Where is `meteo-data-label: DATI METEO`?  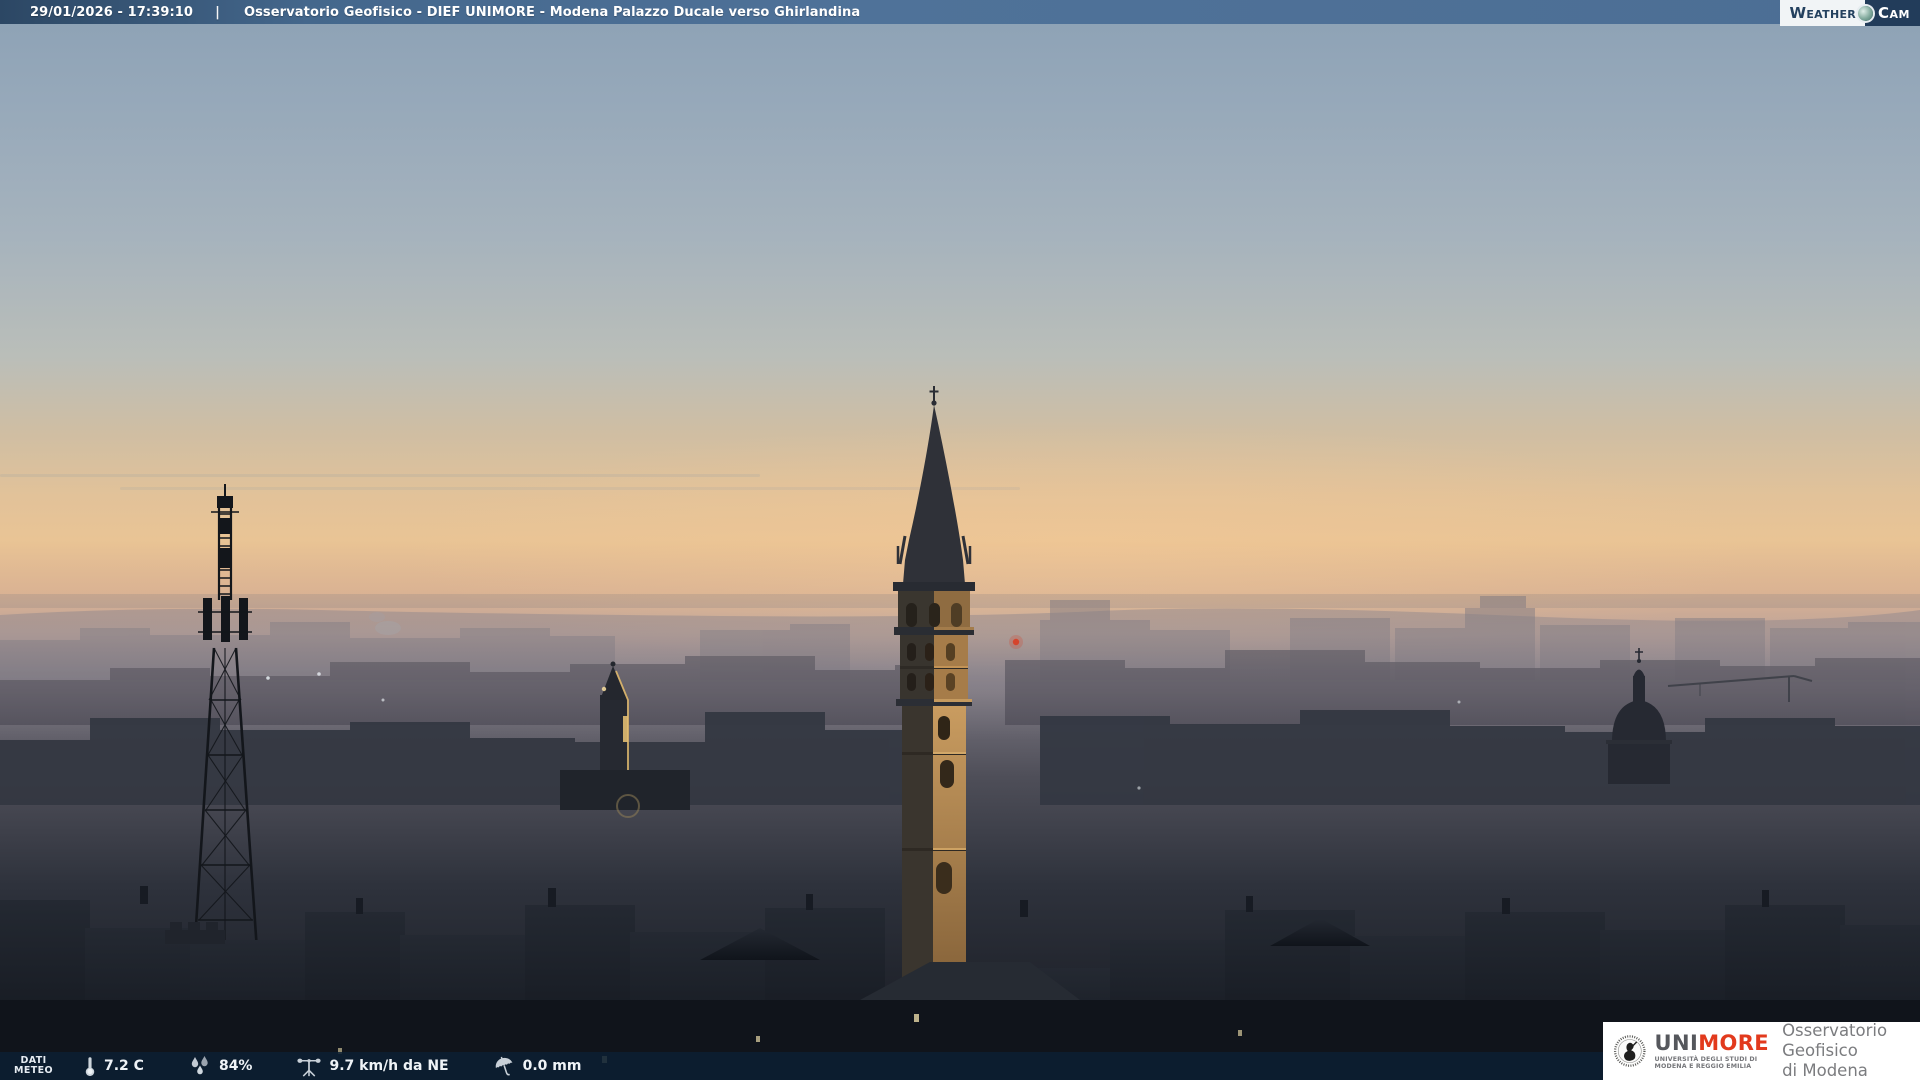 meteo-data-label: DATI METEO is located at coordinates (33, 1065).